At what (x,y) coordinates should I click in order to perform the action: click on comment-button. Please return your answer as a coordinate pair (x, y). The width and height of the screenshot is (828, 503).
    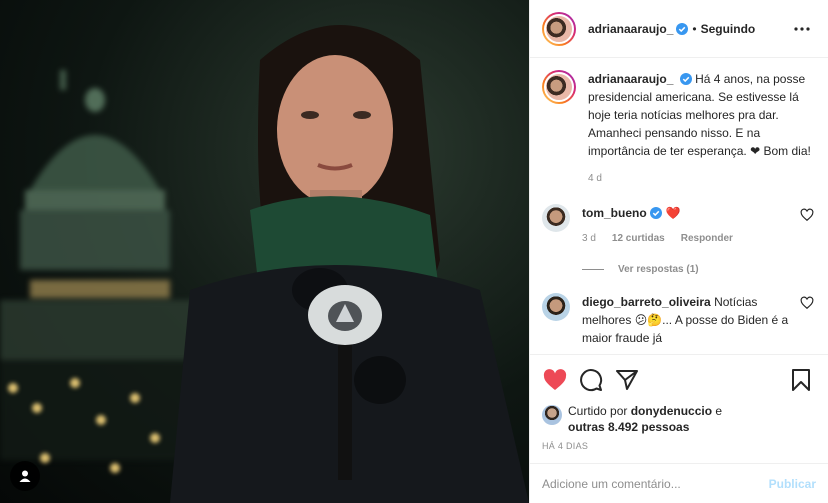
    Looking at the image, I should click on (591, 380).